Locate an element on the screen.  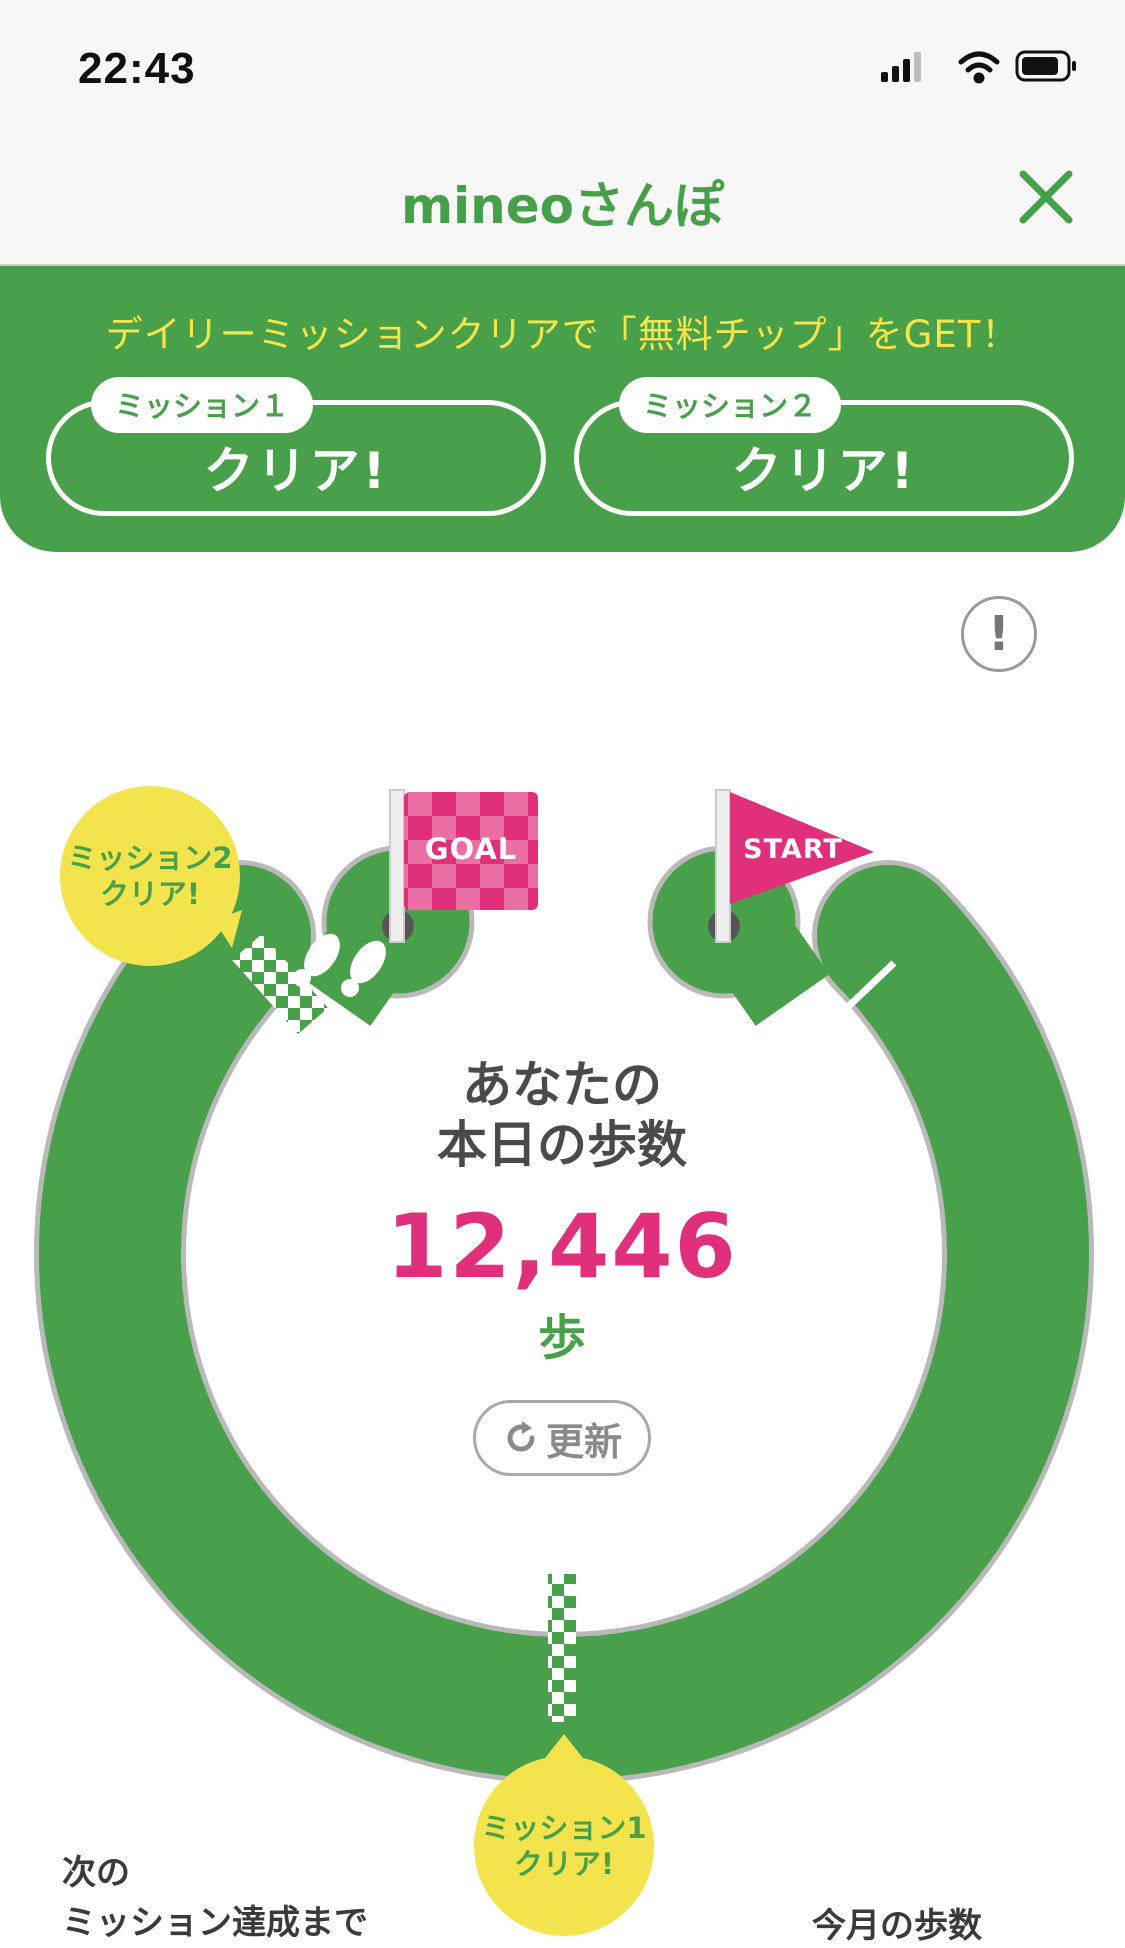
mission-1-tag: ミッション１ is located at coordinates (202, 405).